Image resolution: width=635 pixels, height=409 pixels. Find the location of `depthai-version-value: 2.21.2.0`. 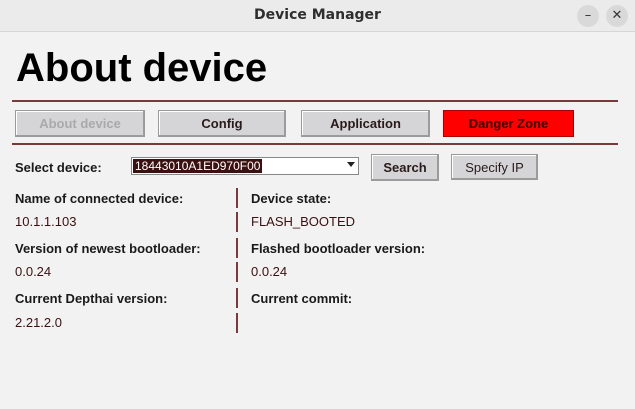

depthai-version-value: 2.21.2.0 is located at coordinates (38, 322).